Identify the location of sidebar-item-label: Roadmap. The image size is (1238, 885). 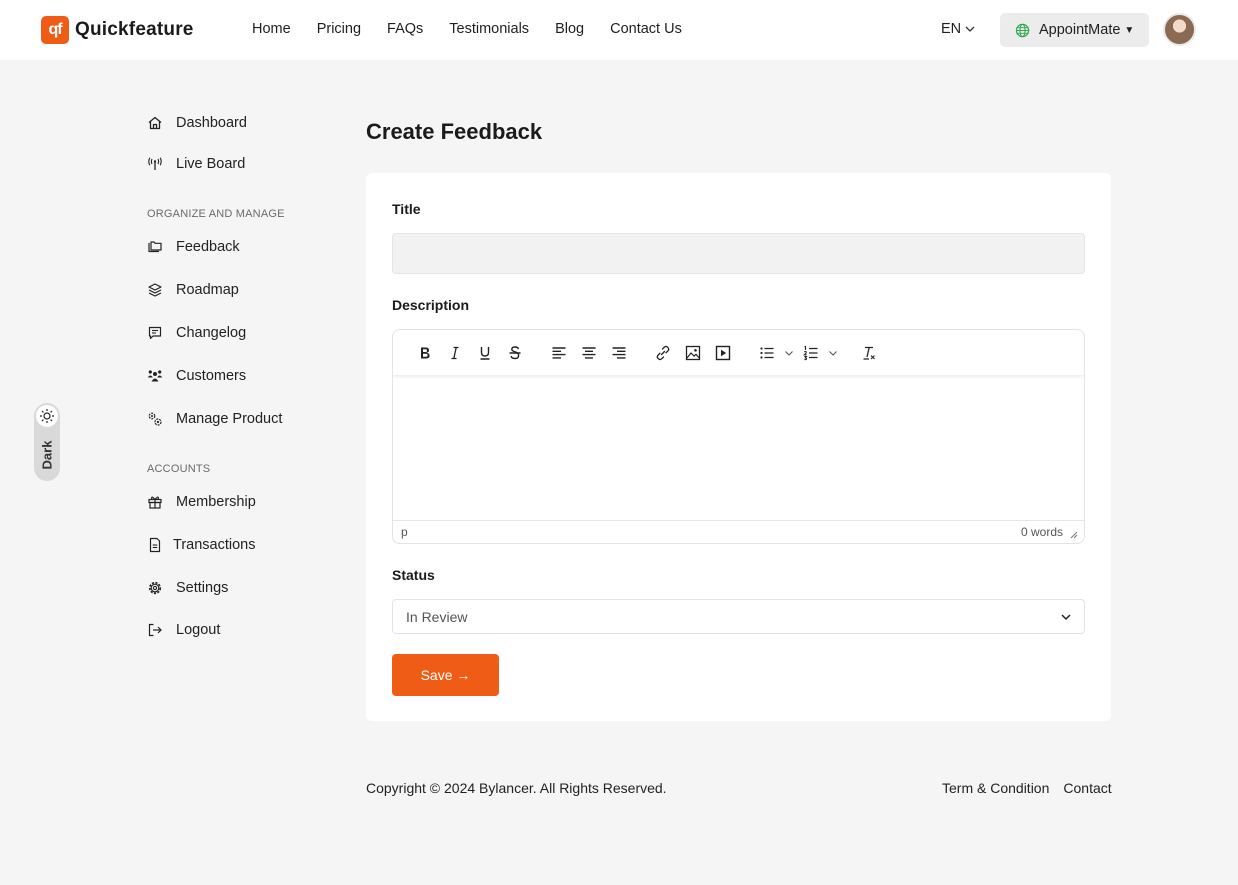
(207, 290).